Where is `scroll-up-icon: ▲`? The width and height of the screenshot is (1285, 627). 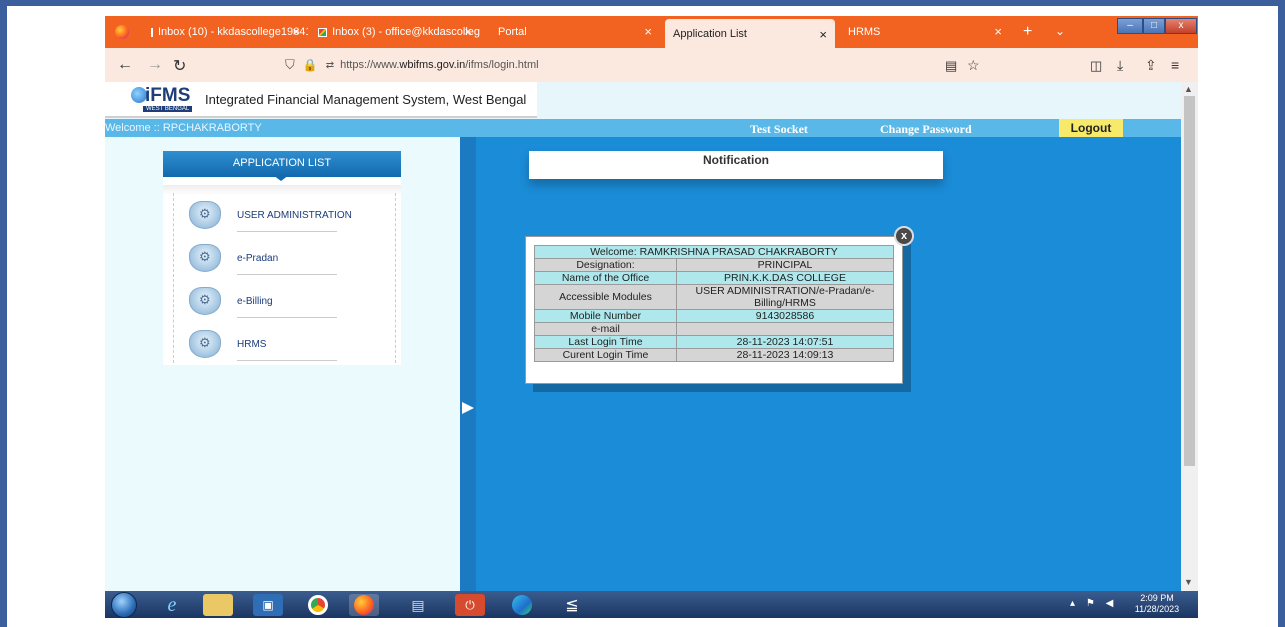 scroll-up-icon: ▲ is located at coordinates (1188, 89).